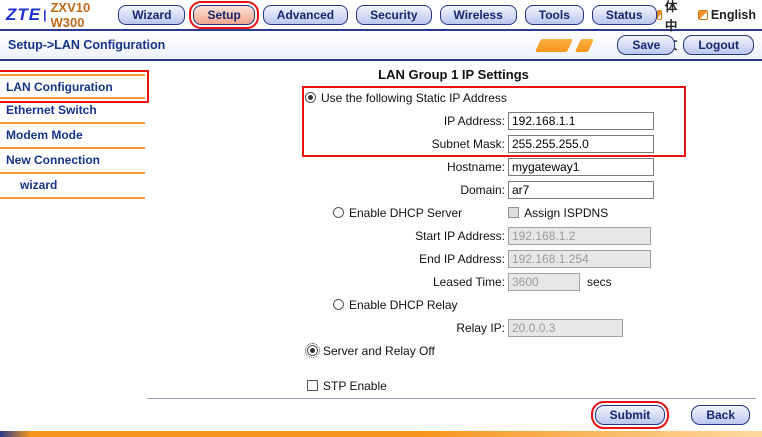 The height and width of the screenshot is (437, 762). I want to click on subnet-mask-row: Subnet Mask:, so click(453, 143).